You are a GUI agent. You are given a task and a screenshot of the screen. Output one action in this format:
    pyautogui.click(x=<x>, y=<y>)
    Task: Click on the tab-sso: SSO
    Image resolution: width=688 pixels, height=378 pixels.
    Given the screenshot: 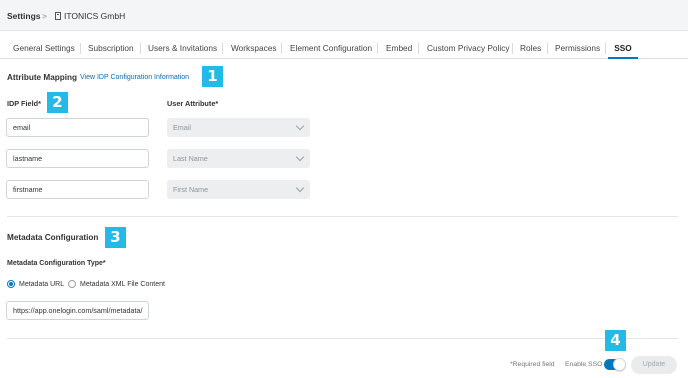 What is the action you would take?
    pyautogui.click(x=623, y=48)
    